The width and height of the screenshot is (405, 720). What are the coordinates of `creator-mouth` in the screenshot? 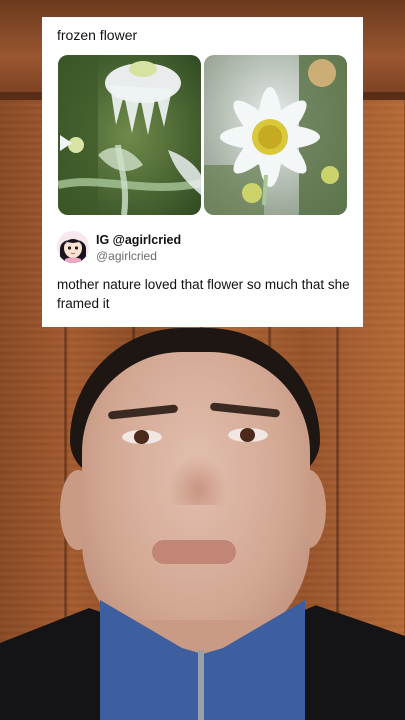 It's located at (194, 552).